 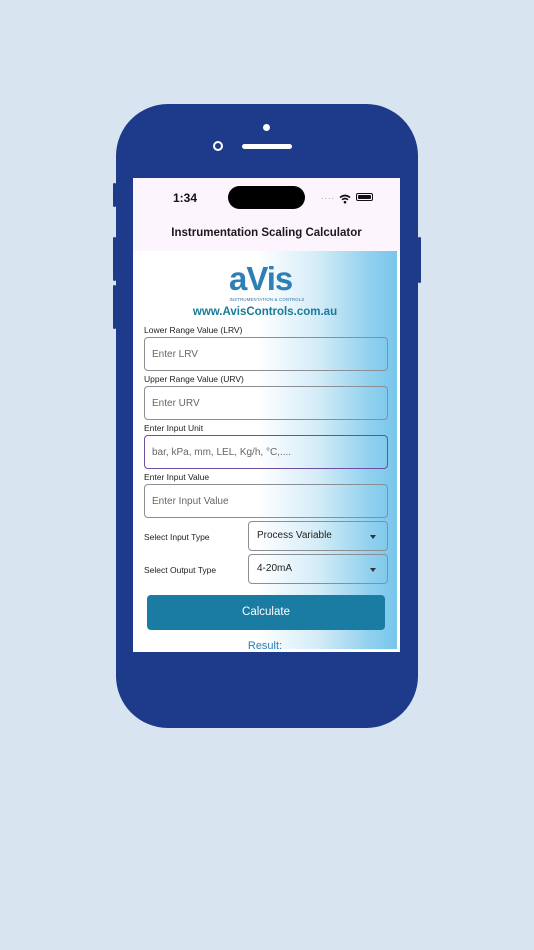 I want to click on app-bar: Instrumentation Scaling Calculator, so click(x=266, y=237).